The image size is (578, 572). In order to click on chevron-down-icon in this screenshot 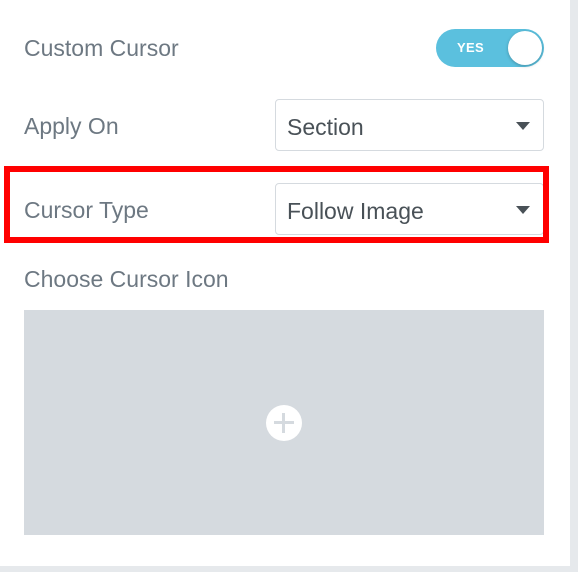, I will do `click(523, 126)`.